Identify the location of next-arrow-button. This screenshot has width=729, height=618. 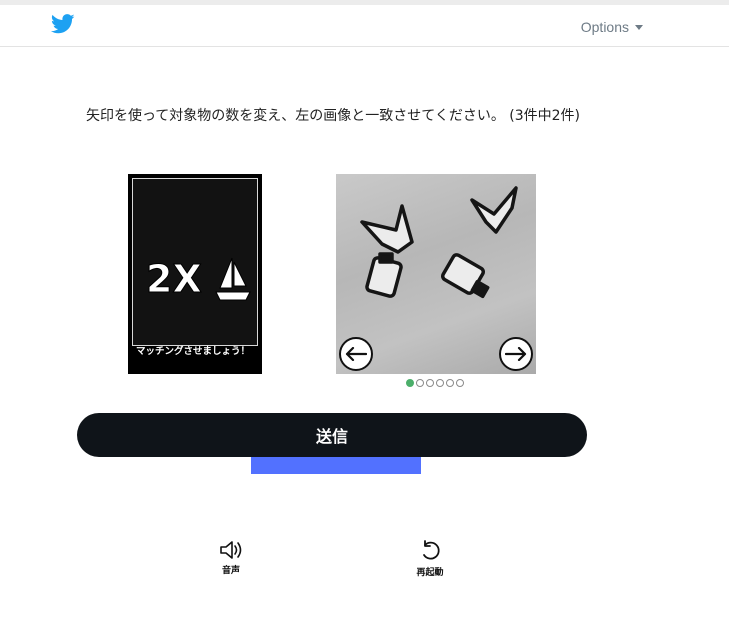
(516, 354).